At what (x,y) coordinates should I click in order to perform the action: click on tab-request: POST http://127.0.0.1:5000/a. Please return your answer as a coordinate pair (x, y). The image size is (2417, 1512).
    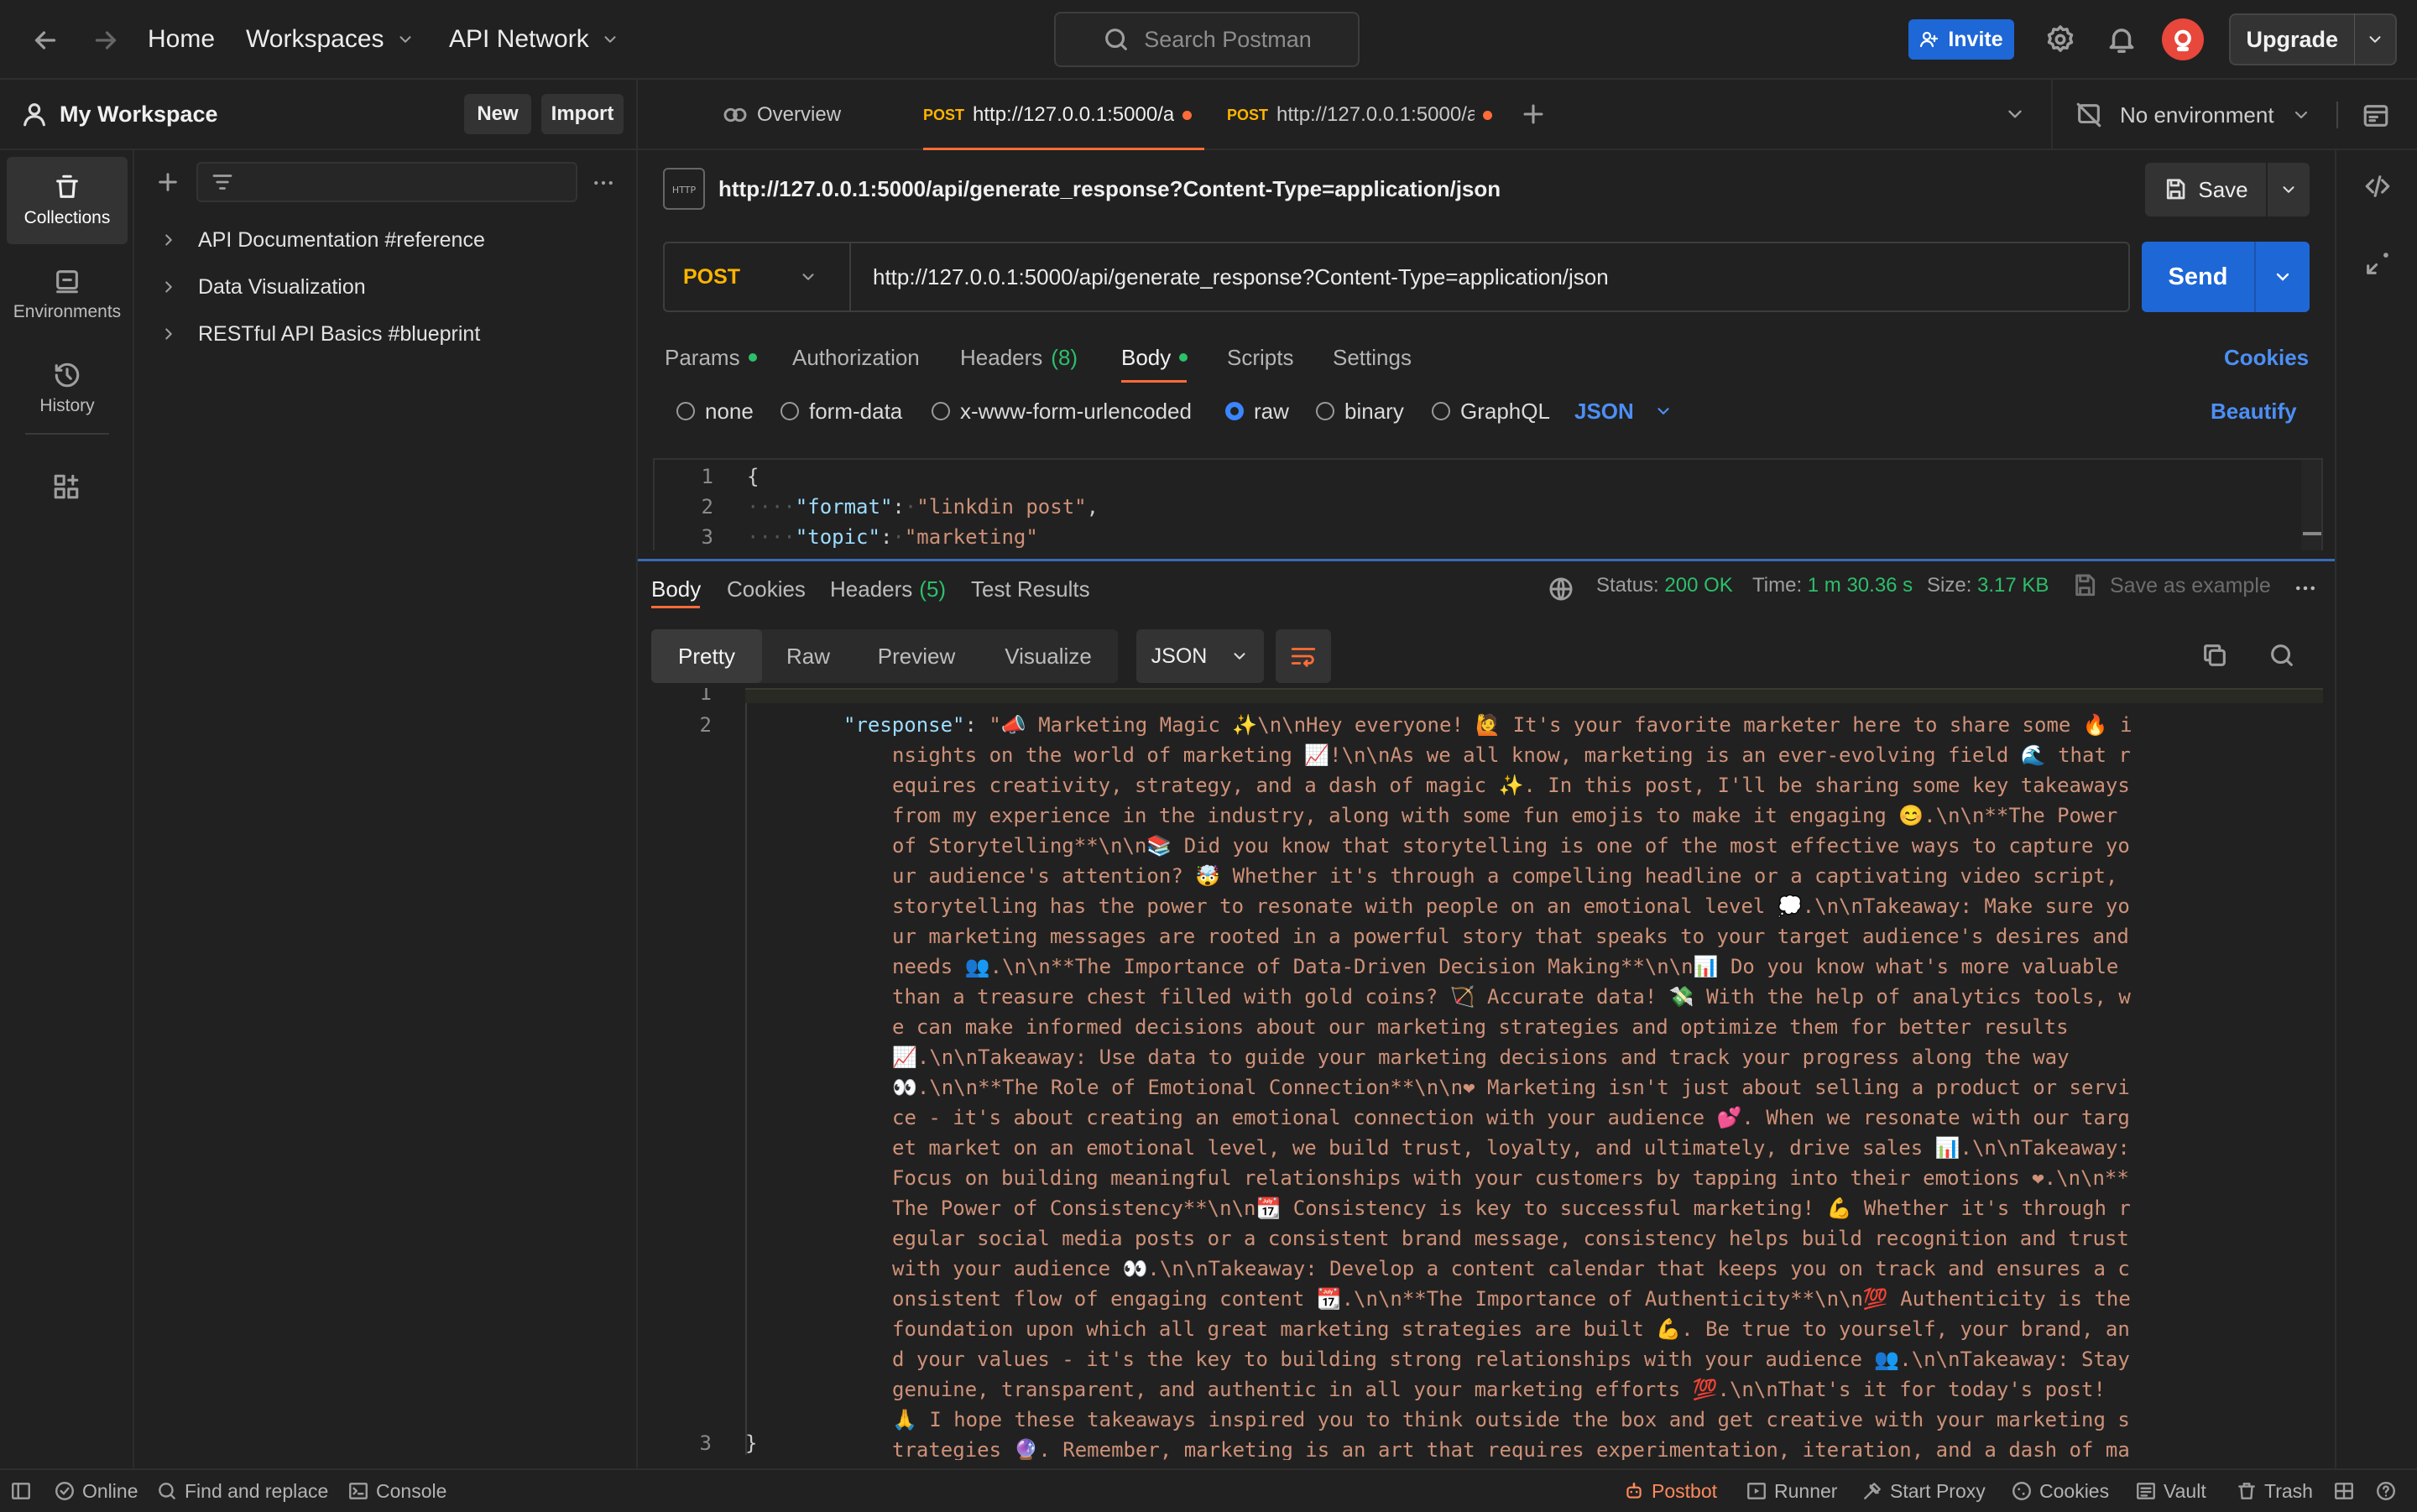
    Looking at the image, I should click on (1365, 115).